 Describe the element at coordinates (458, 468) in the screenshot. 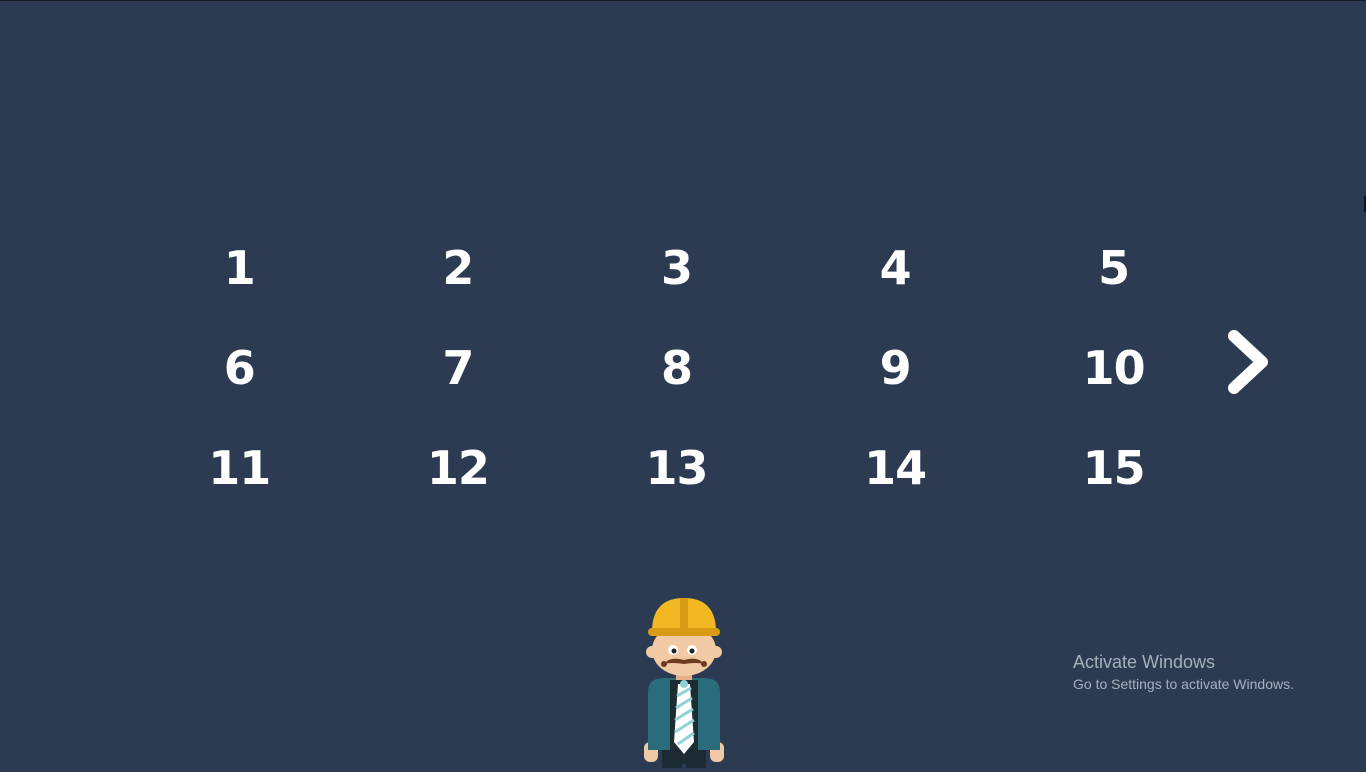

I see `level-button-12: 12` at that location.